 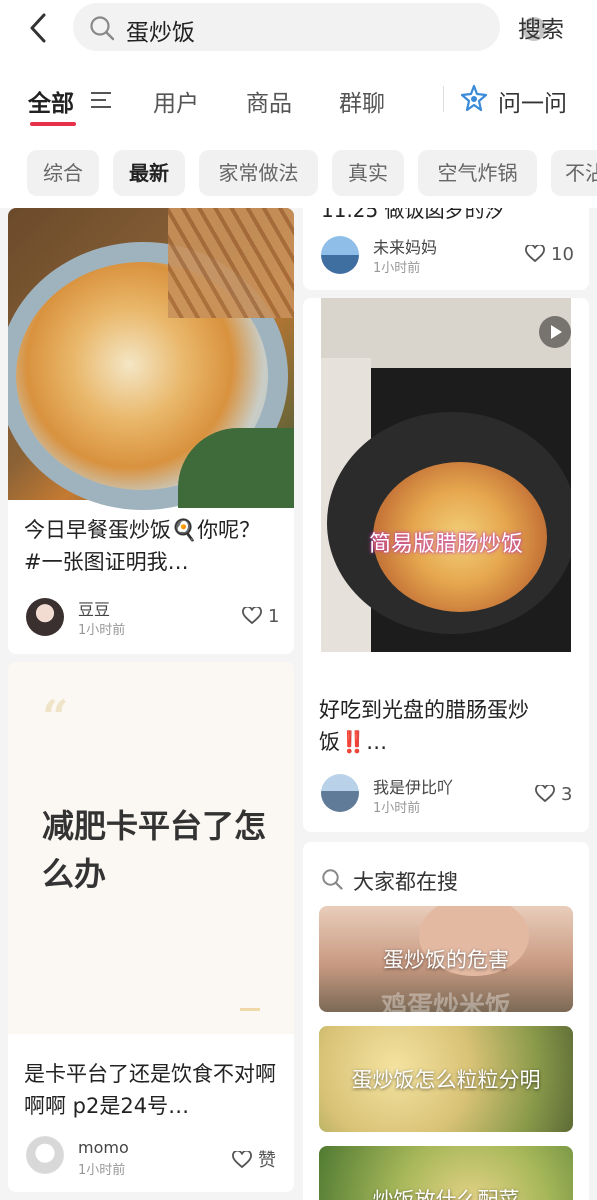 I want to click on hot-search-label: 炒饭放什么配菜, so click(x=446, y=1194).